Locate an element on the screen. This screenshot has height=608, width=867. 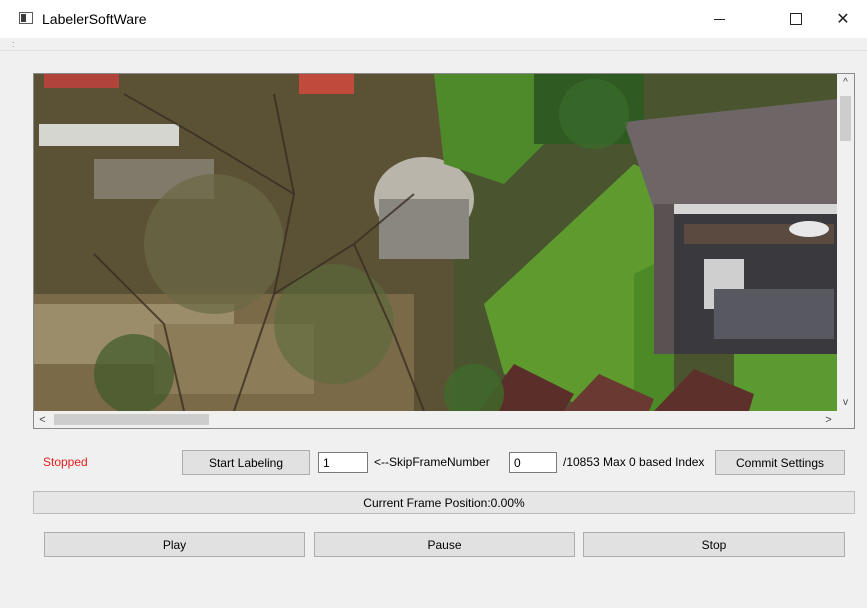
minimize-icon is located at coordinates (719, 19).